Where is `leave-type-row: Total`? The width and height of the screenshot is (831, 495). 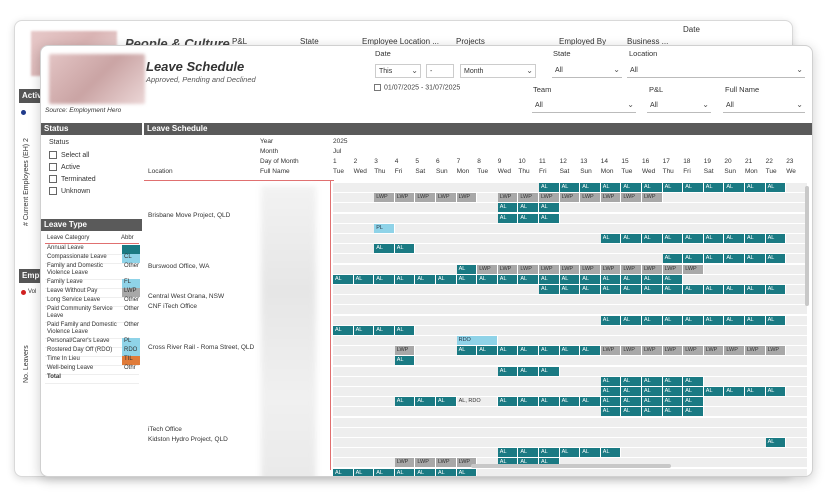
leave-type-row: Total is located at coordinates (92, 379).